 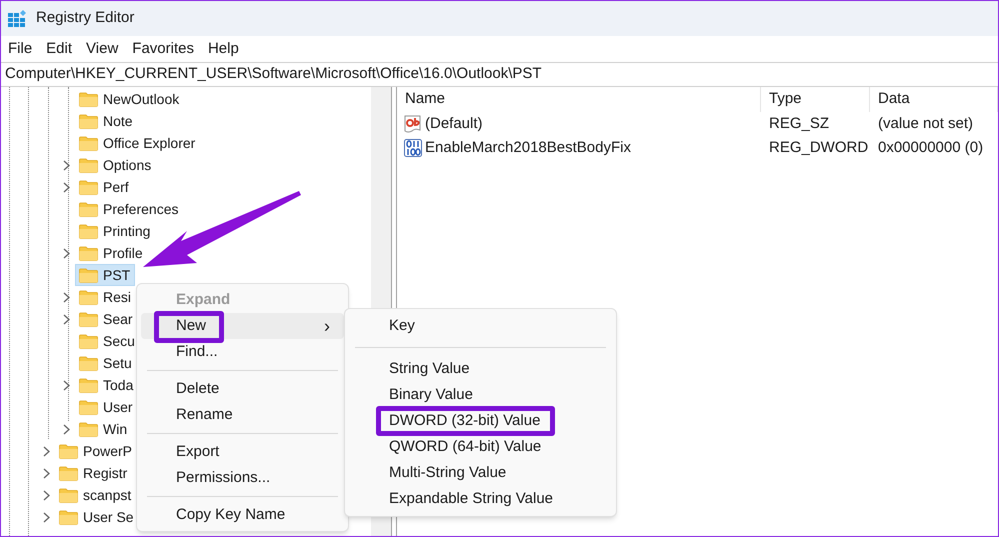 I want to click on menu-bar-item: Help, so click(x=223, y=49).